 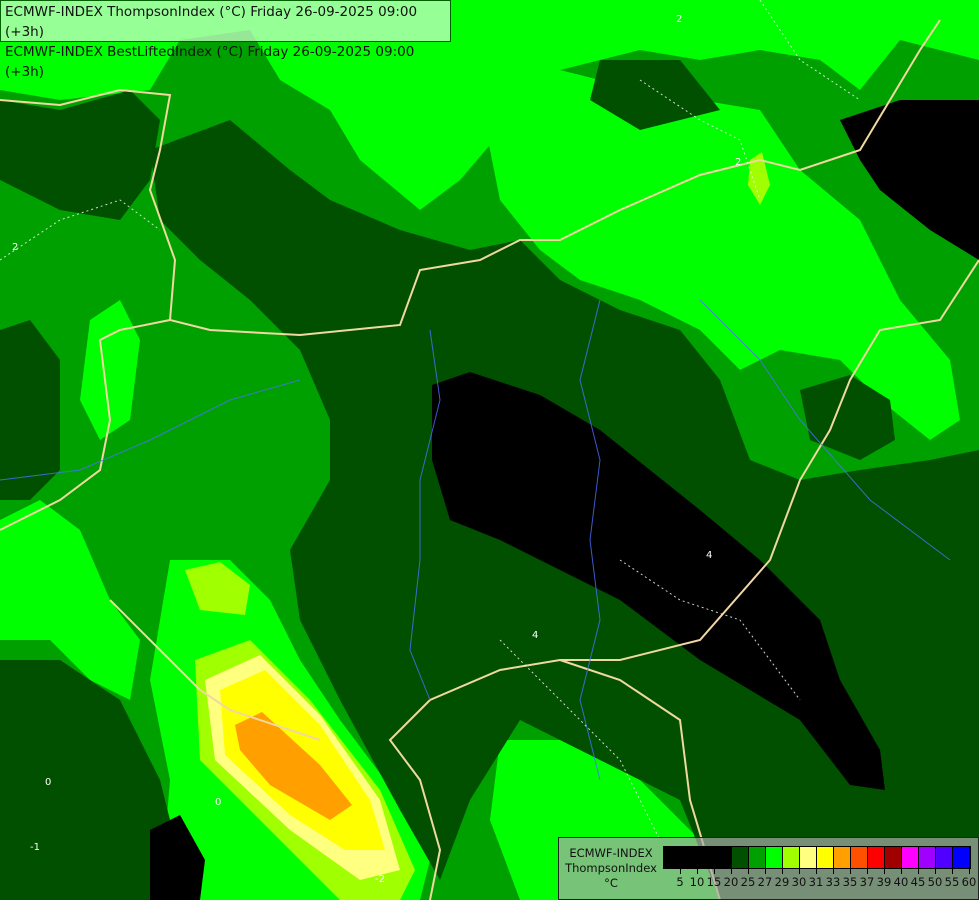 What do you see at coordinates (782, 882) in the screenshot?
I see `legend-tick-label: 29` at bounding box center [782, 882].